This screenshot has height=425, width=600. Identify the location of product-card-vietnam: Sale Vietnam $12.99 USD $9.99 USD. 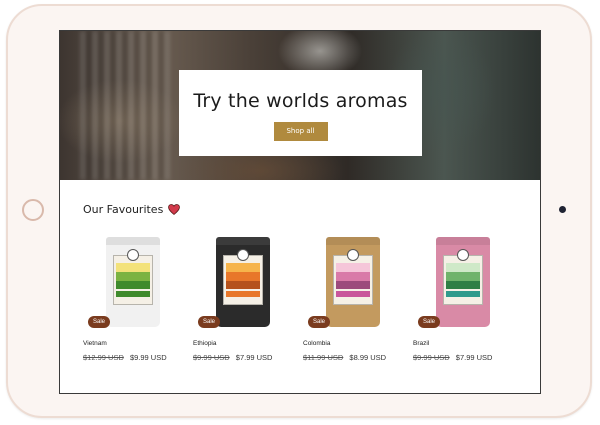
(133, 299).